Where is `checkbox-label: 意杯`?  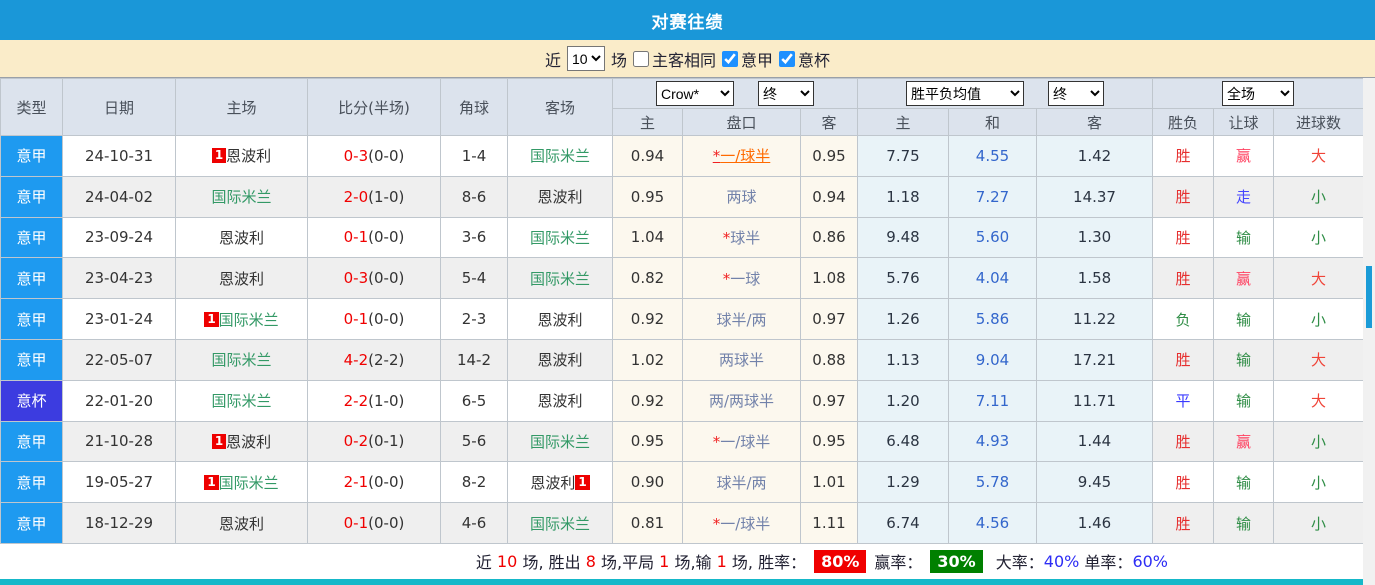
checkbox-label: 意杯 is located at coordinates (814, 60).